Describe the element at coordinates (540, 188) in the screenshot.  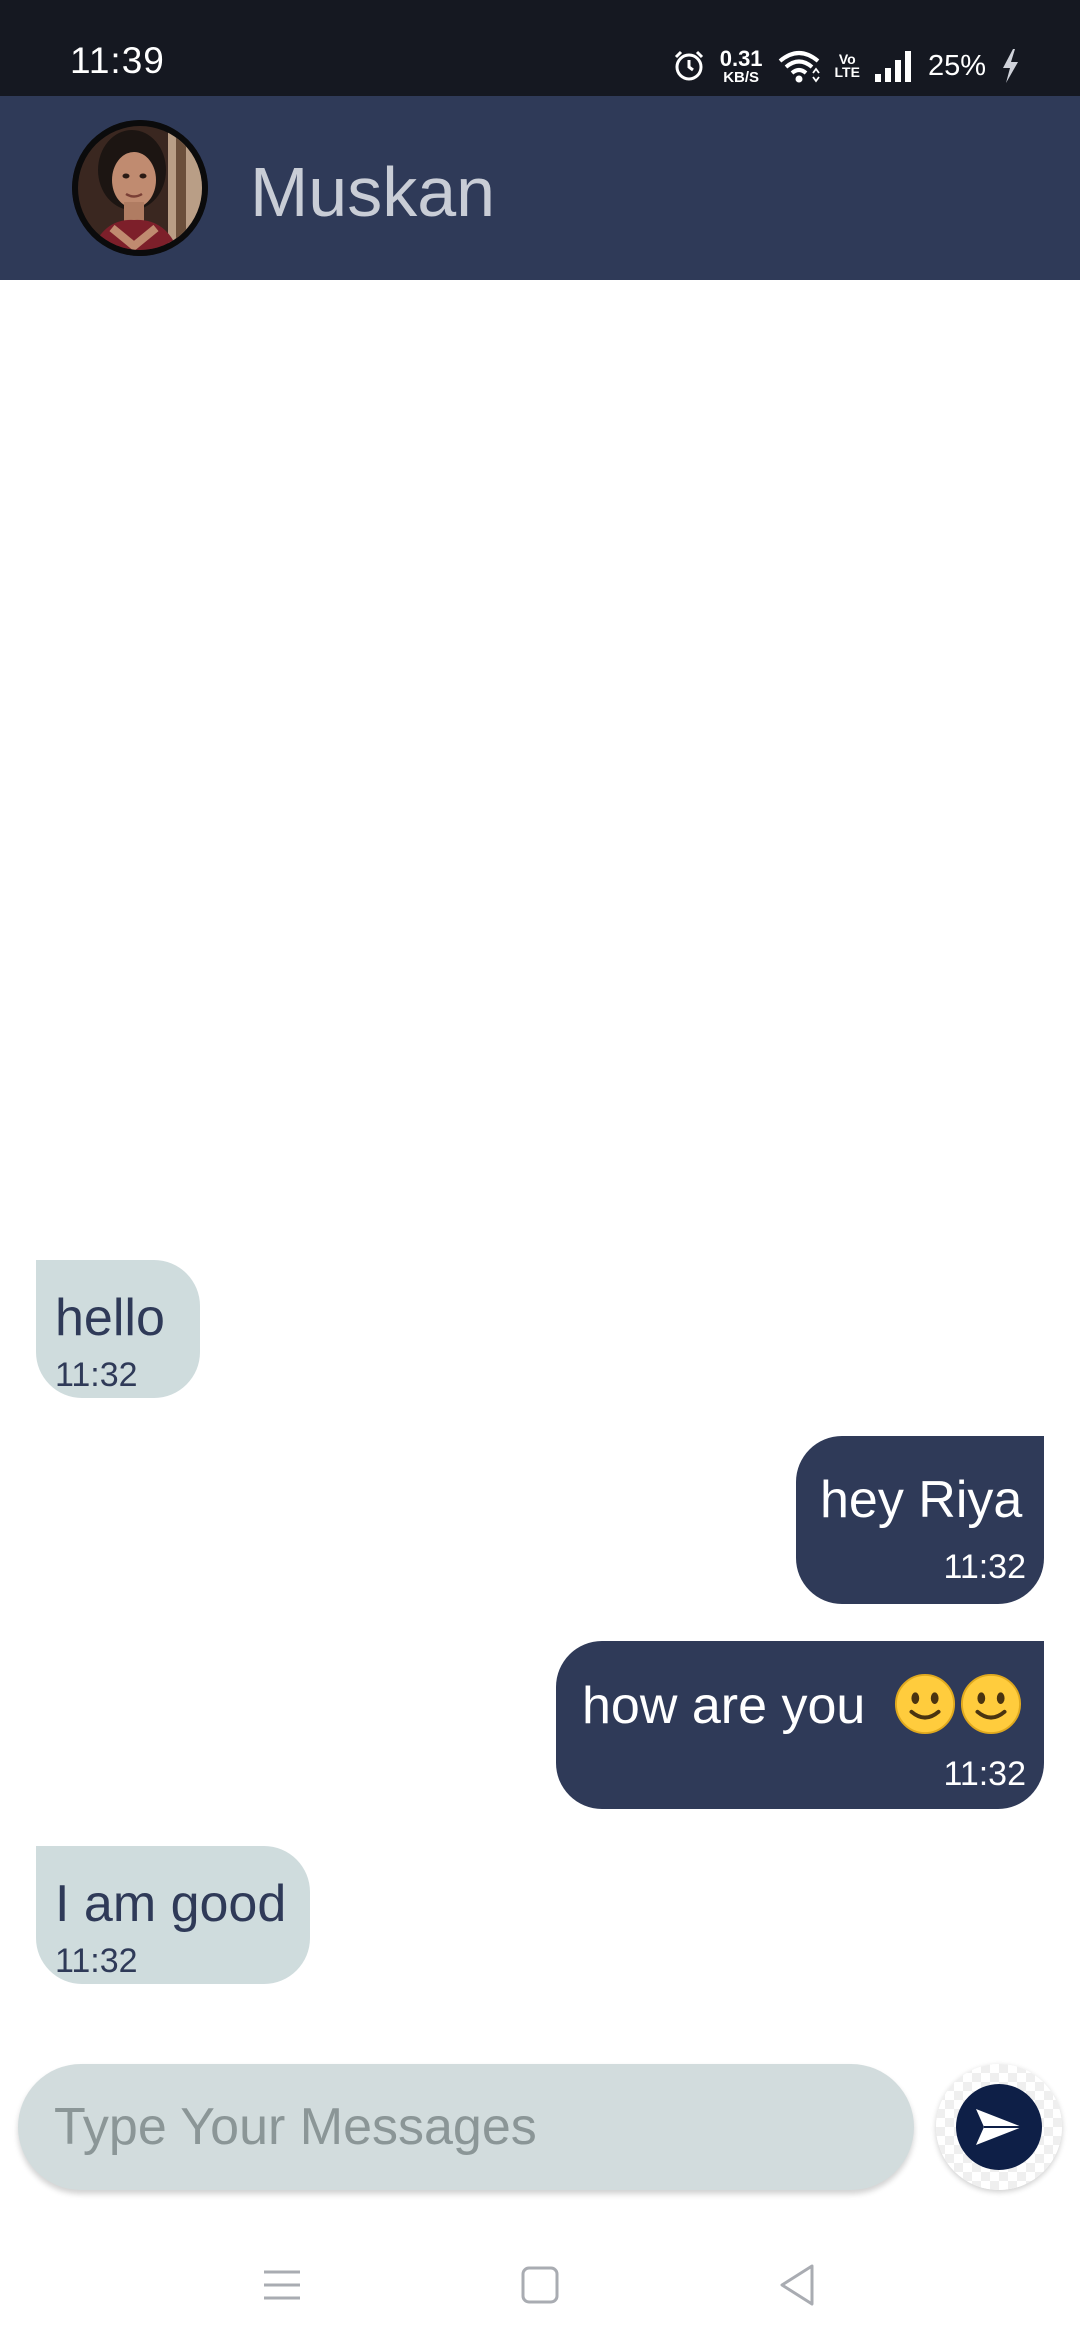
I see `chat-header: Muskan` at that location.